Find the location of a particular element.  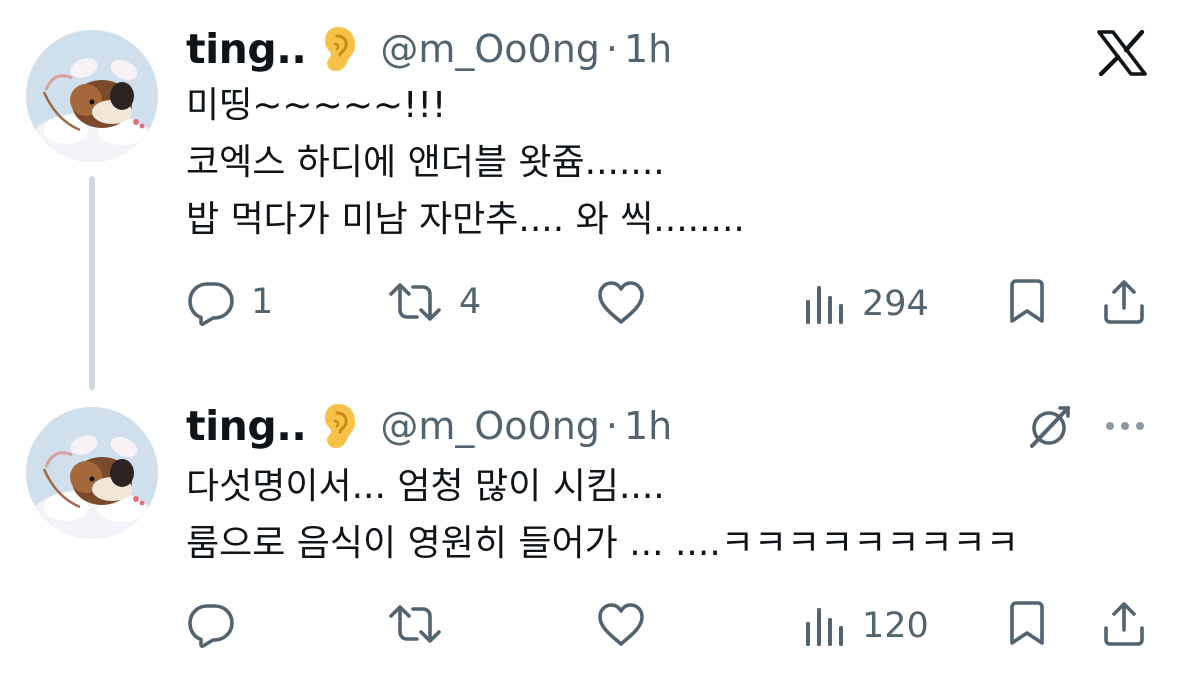

views-button: 294 is located at coordinates (866, 304).